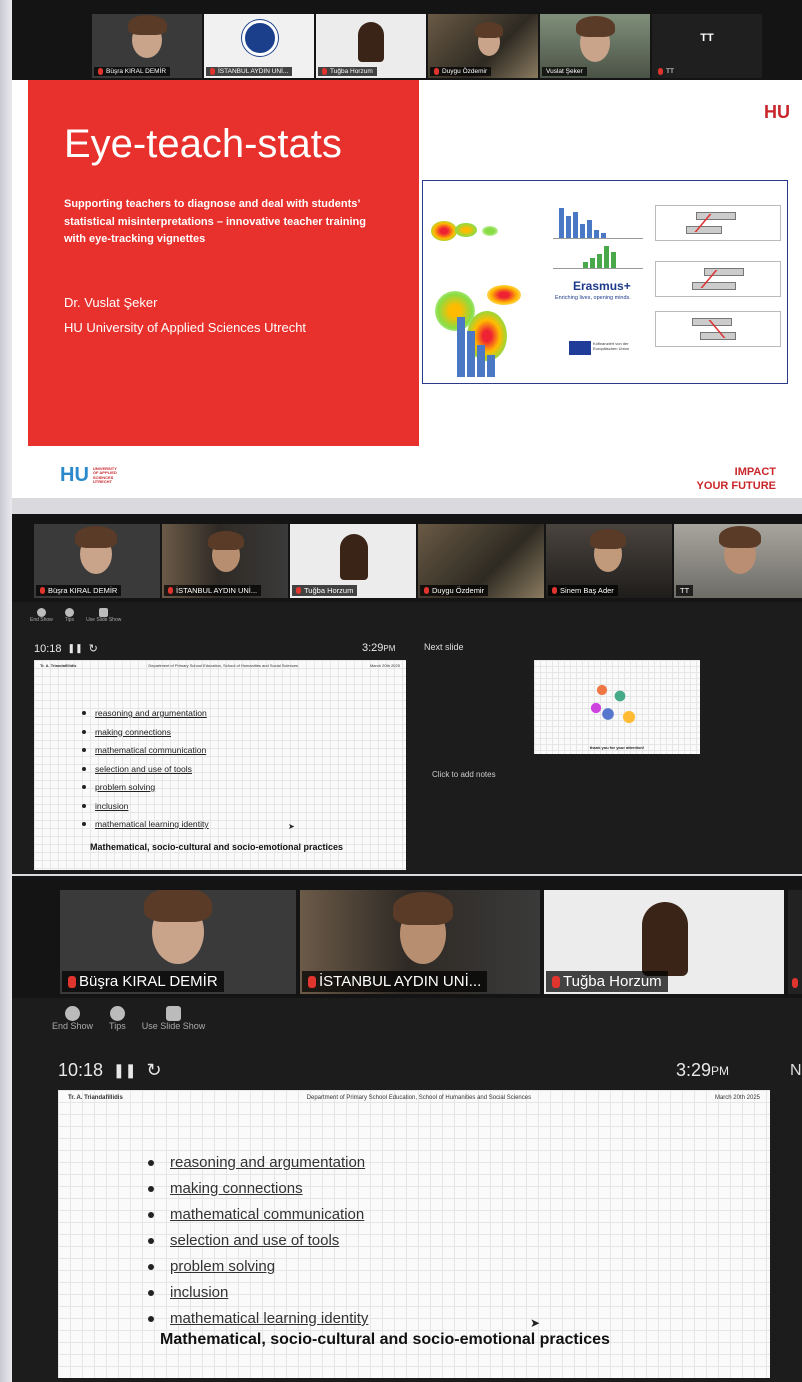 This screenshot has width=802, height=1382. What do you see at coordinates (464, 774) in the screenshot?
I see `notes-placeholder: Click to add notes` at bounding box center [464, 774].